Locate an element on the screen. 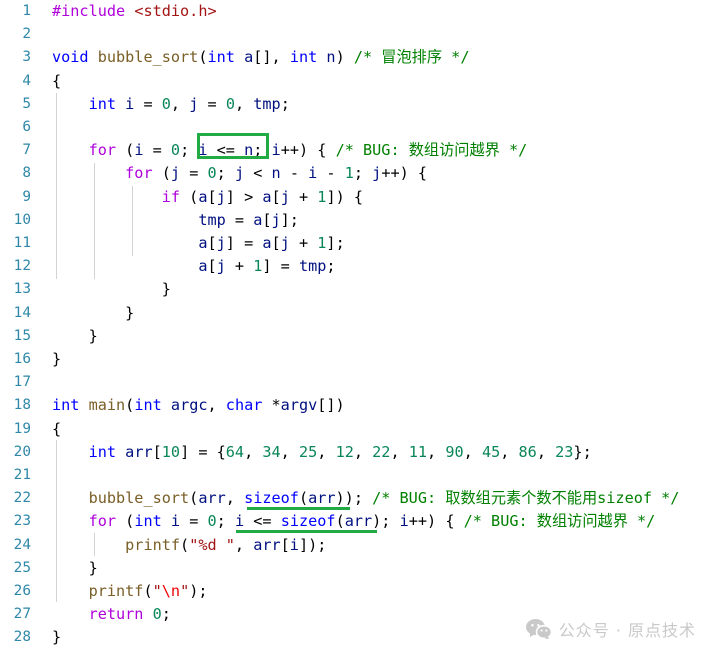 This screenshot has height=650, width=710. code-line: 14 } is located at coordinates (355, 313).